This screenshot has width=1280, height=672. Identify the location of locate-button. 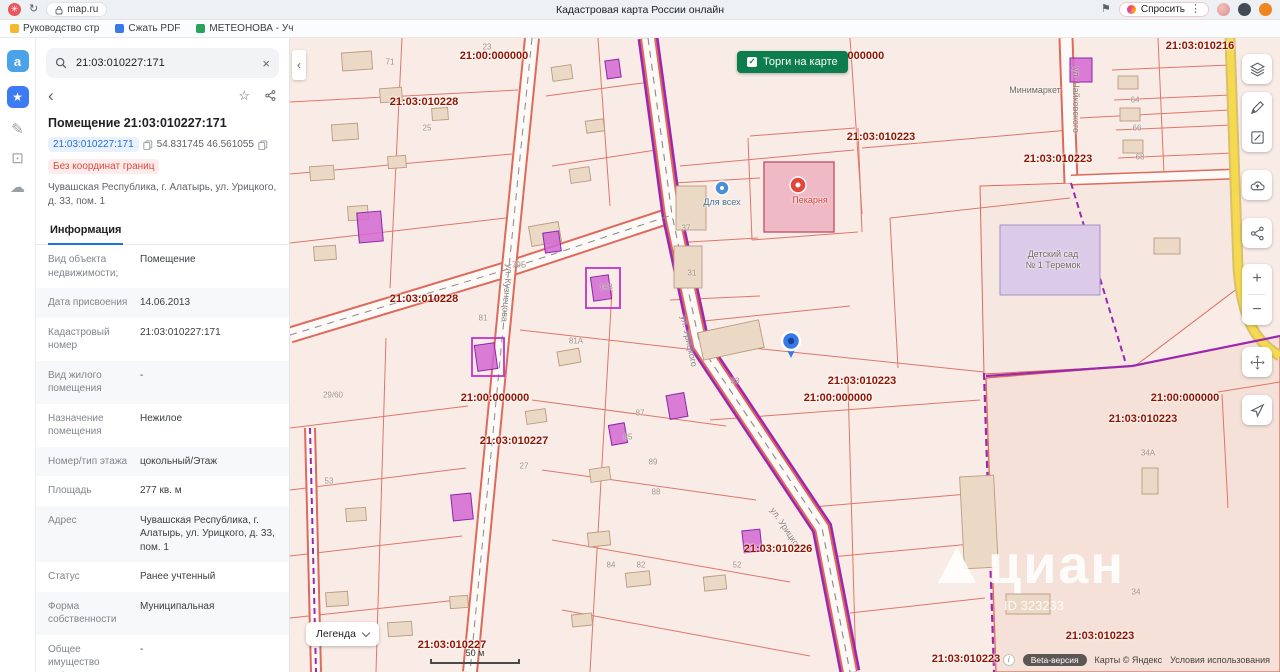
(1257, 410).